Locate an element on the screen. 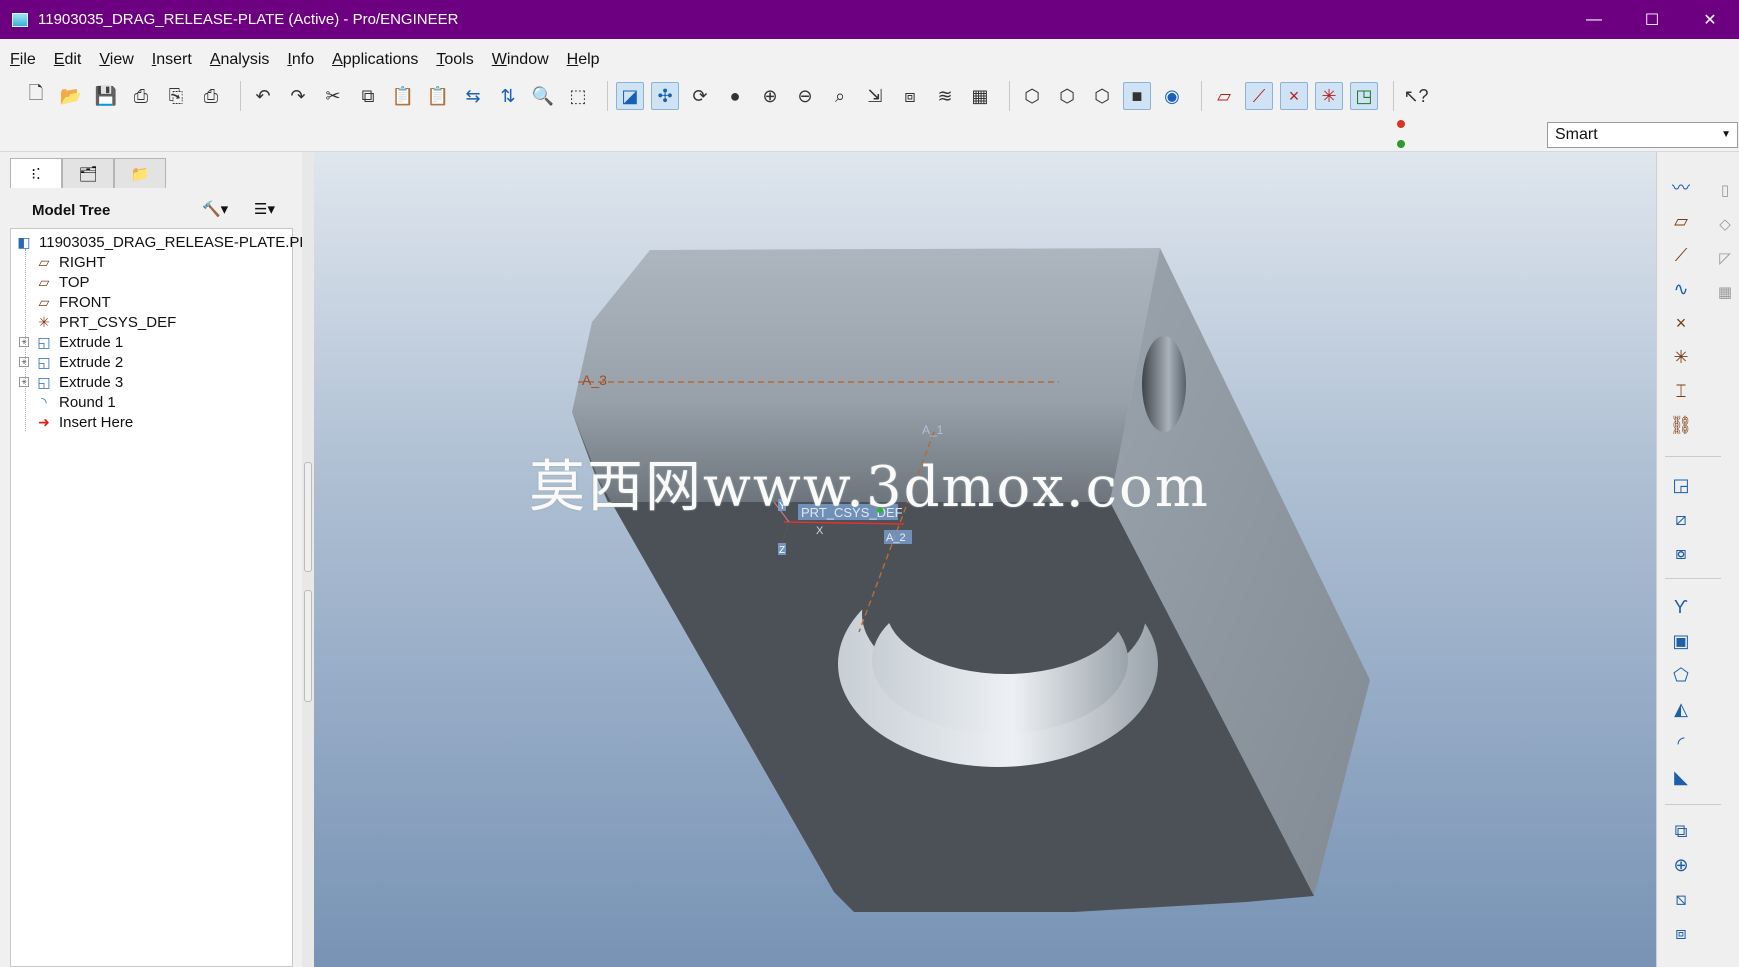  spin-center-icon: ✣ is located at coordinates (665, 96).